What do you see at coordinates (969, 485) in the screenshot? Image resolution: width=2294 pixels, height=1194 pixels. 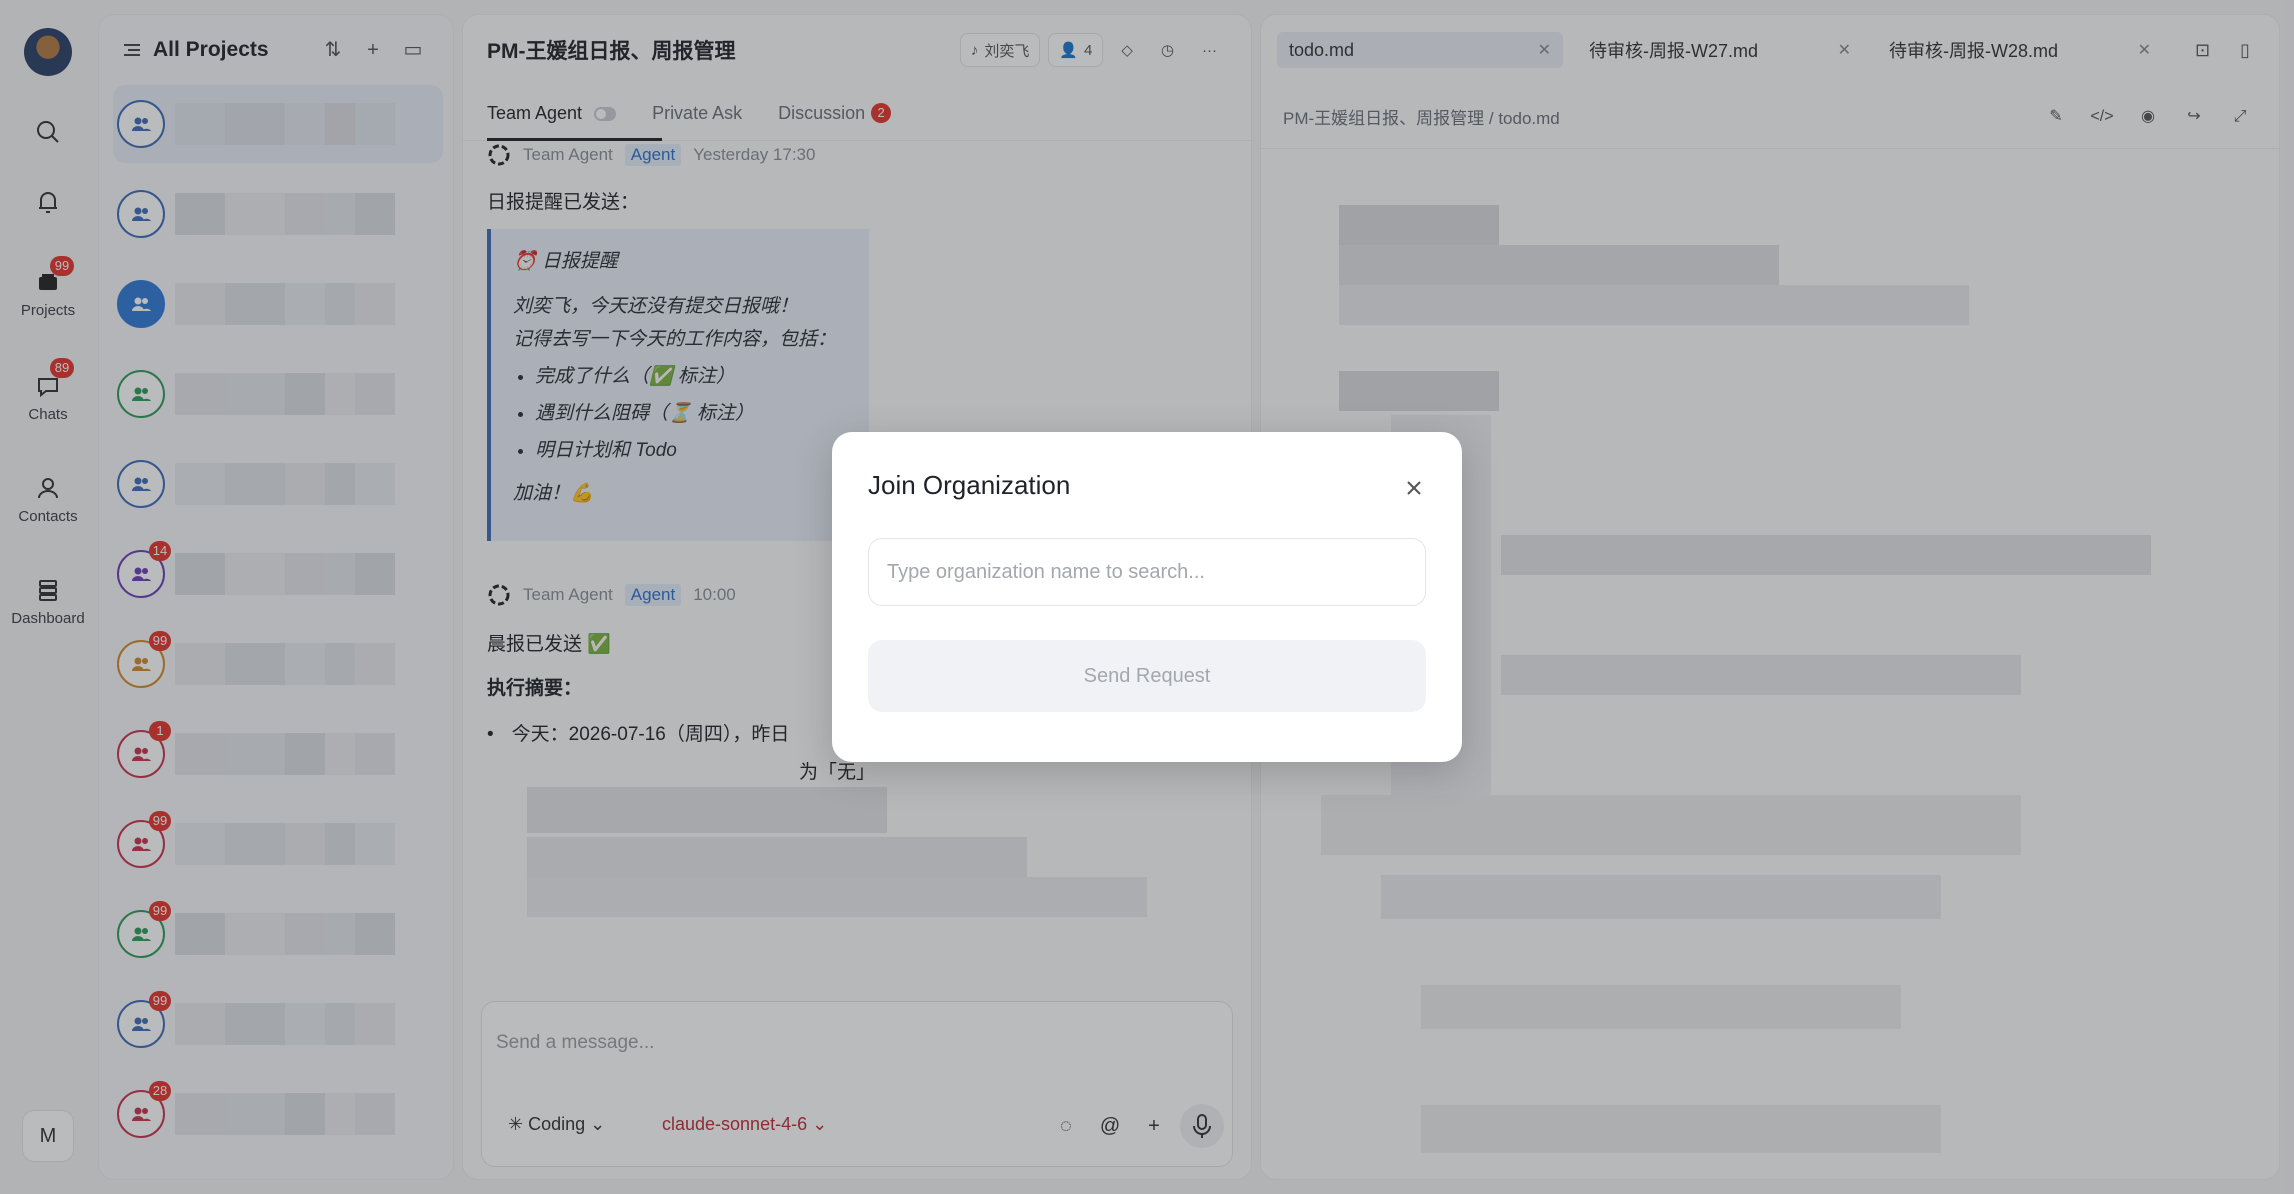 I see `dialog-title: Join Organization` at bounding box center [969, 485].